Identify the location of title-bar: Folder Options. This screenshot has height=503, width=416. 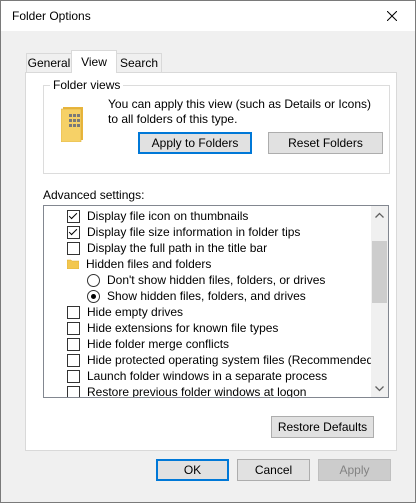
(208, 16).